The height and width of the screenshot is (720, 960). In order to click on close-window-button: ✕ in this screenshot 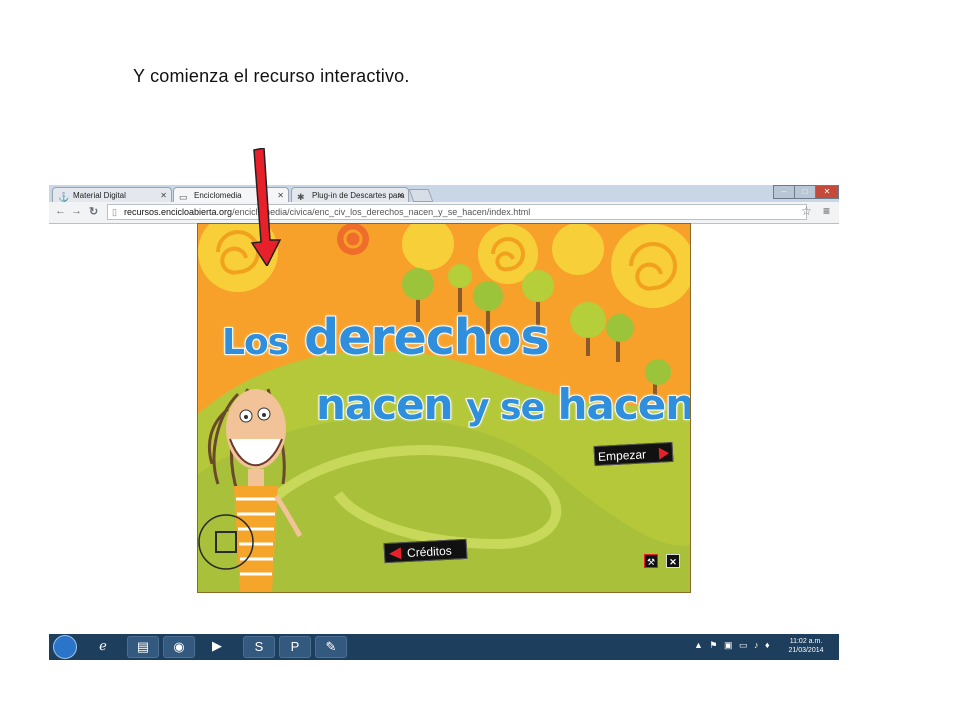, I will do `click(827, 192)`.